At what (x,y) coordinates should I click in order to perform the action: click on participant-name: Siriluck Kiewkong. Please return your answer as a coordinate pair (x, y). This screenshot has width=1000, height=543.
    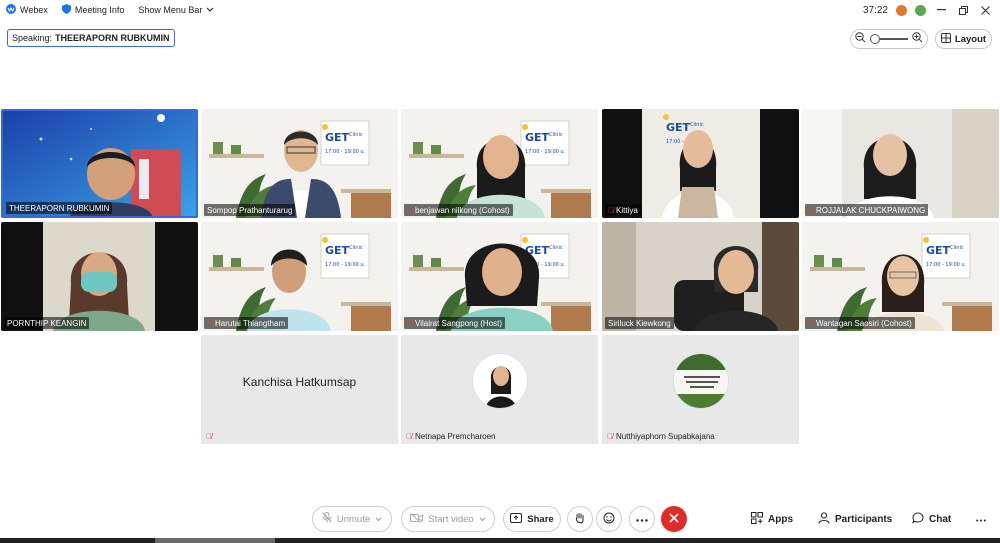
    Looking at the image, I should click on (639, 323).